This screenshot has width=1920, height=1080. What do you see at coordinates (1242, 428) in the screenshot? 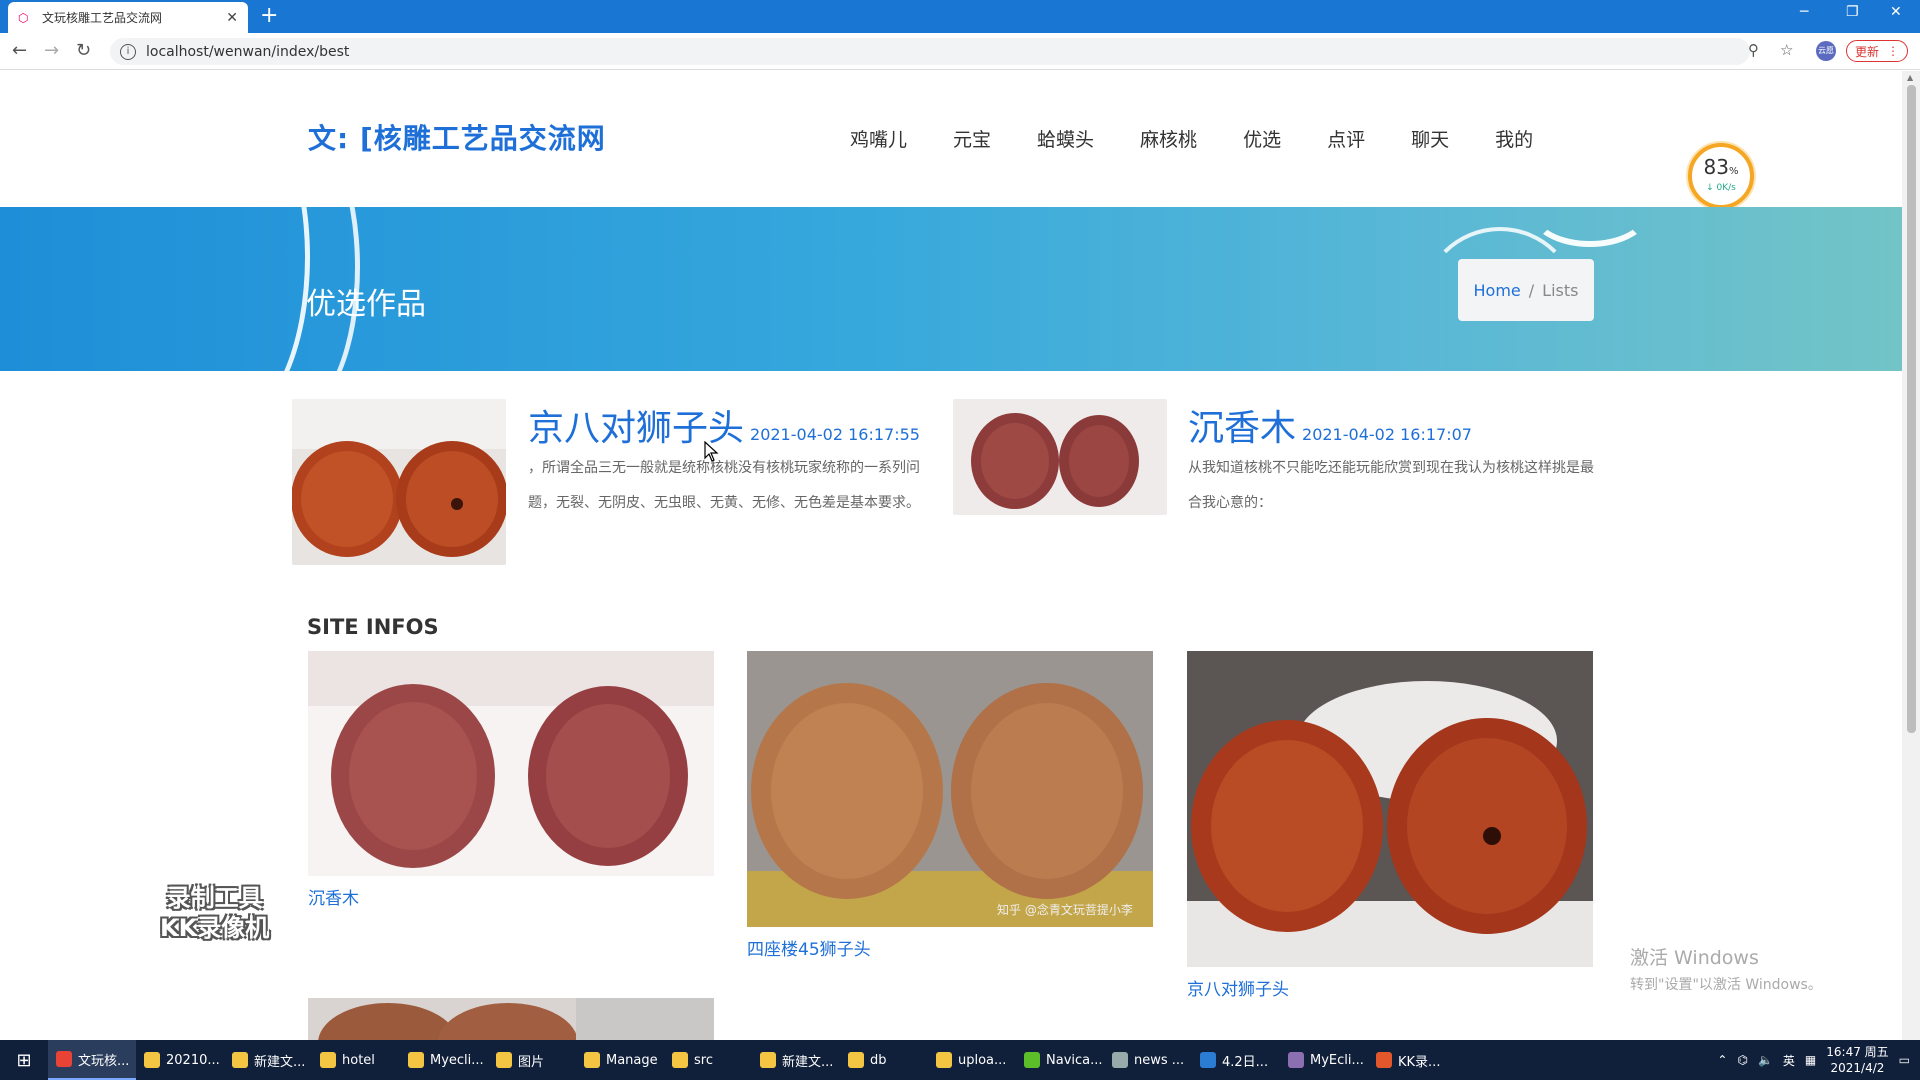
I see `featured-title-2: 沉香木` at bounding box center [1242, 428].